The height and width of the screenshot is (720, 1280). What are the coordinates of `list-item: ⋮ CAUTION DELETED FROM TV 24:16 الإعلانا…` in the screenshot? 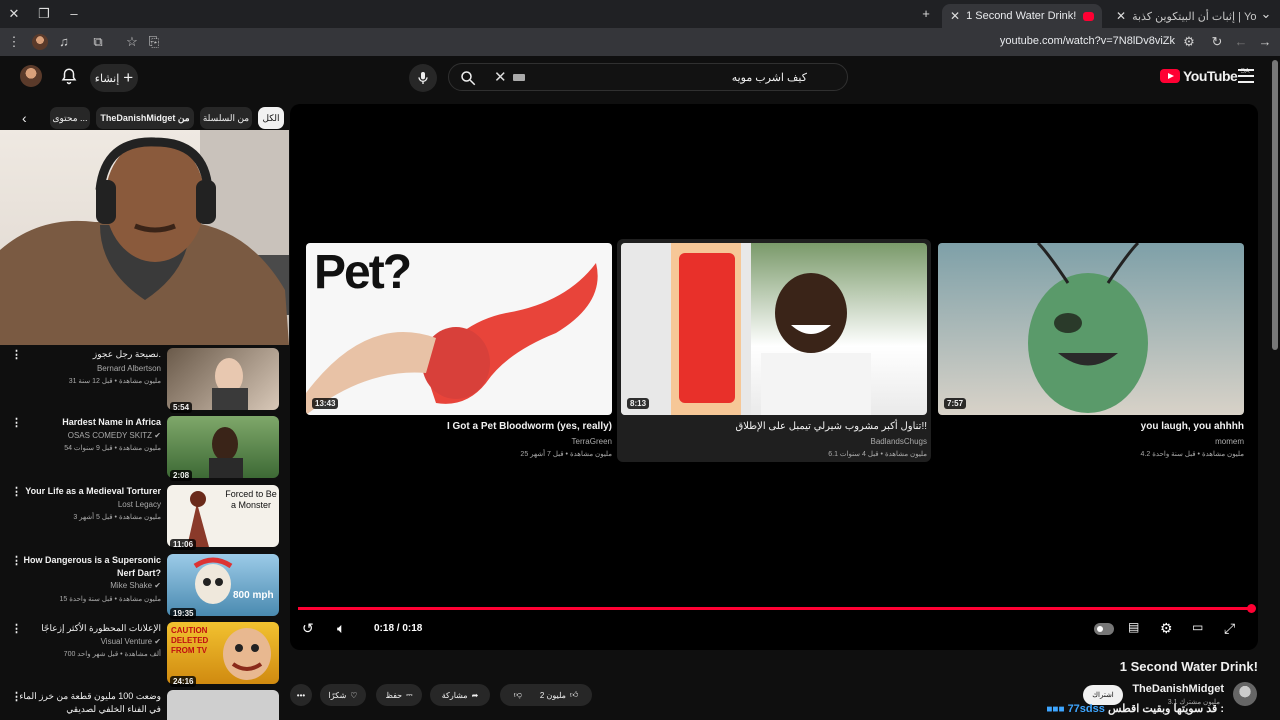 It's located at (145, 653).